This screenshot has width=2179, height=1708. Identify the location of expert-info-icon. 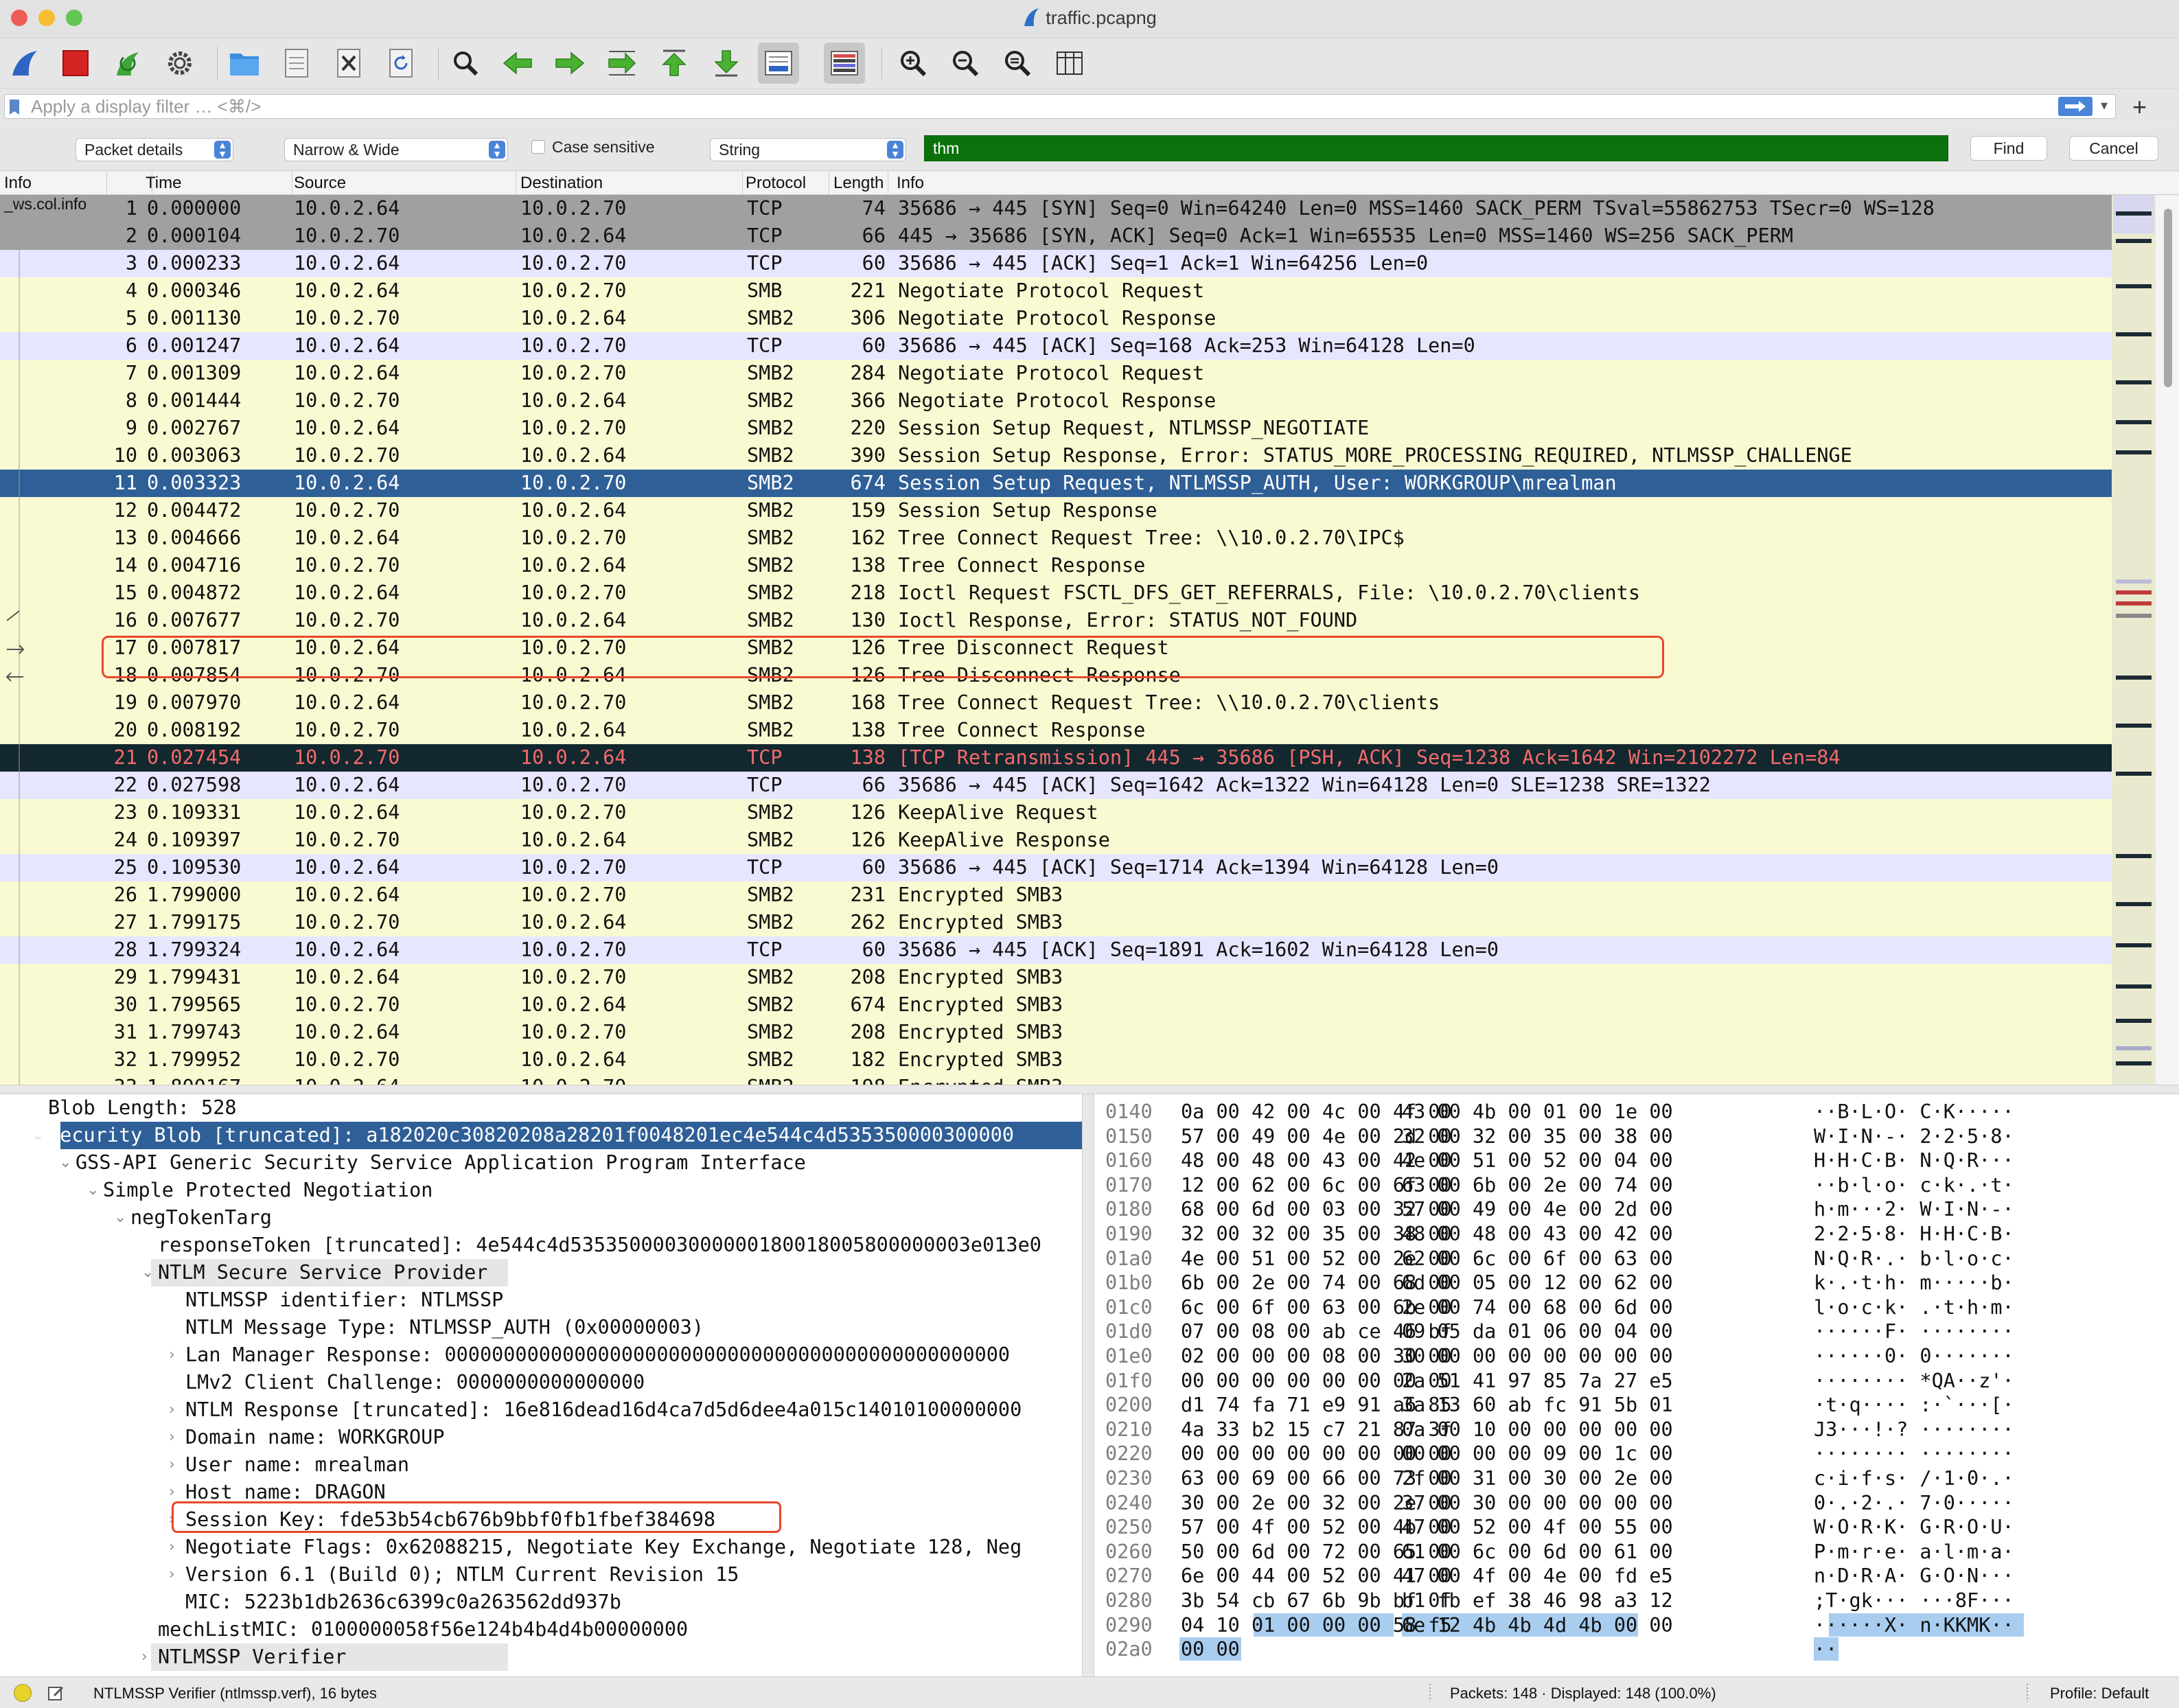
(23, 1693).